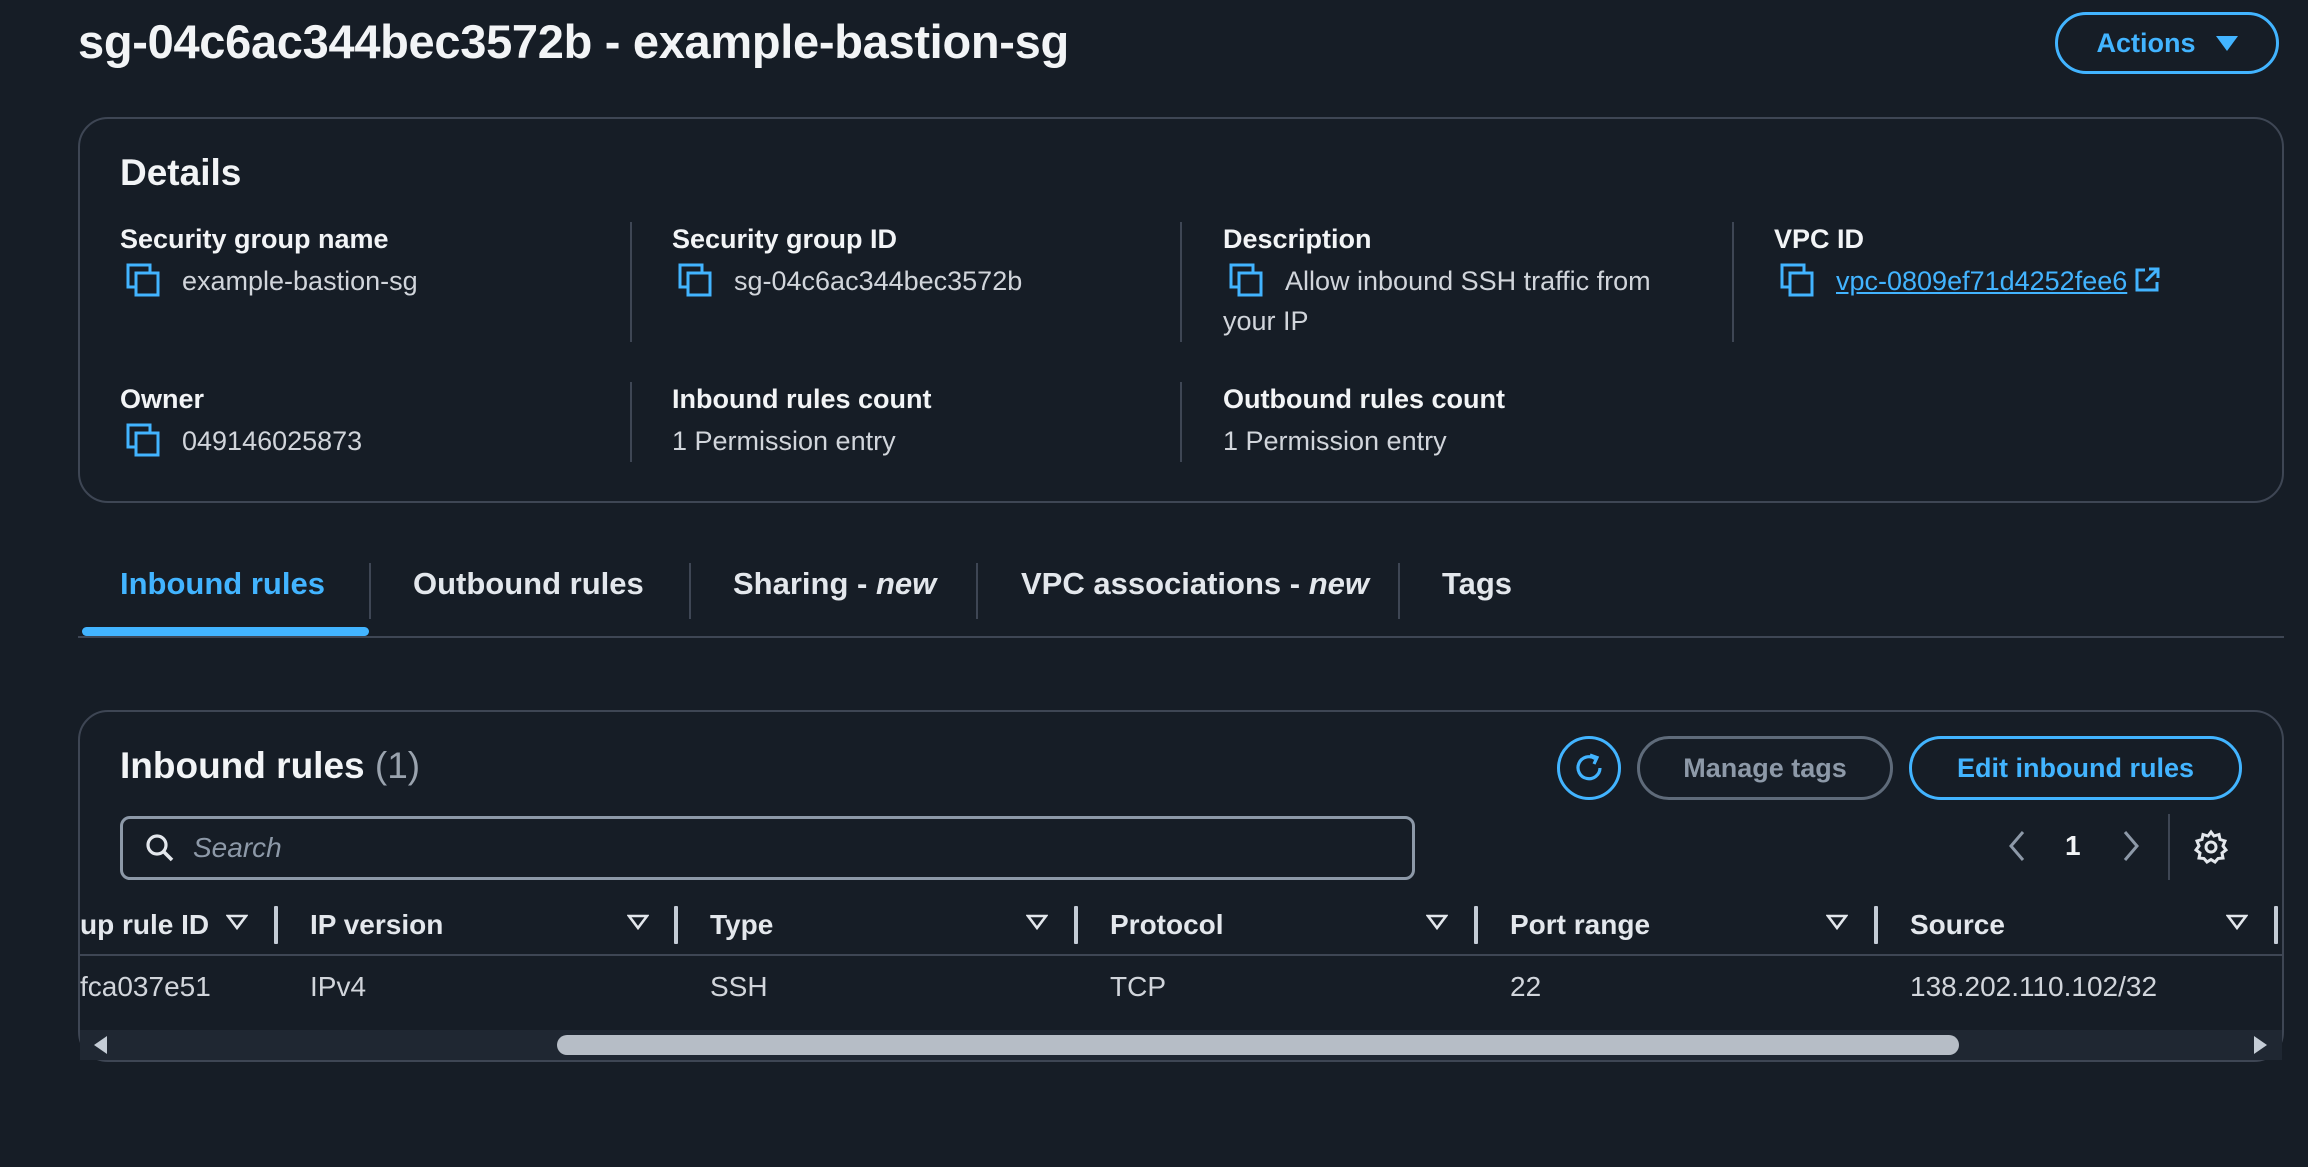 The image size is (2308, 1167). I want to click on security-group-id-label: Security group ID, so click(785, 239).